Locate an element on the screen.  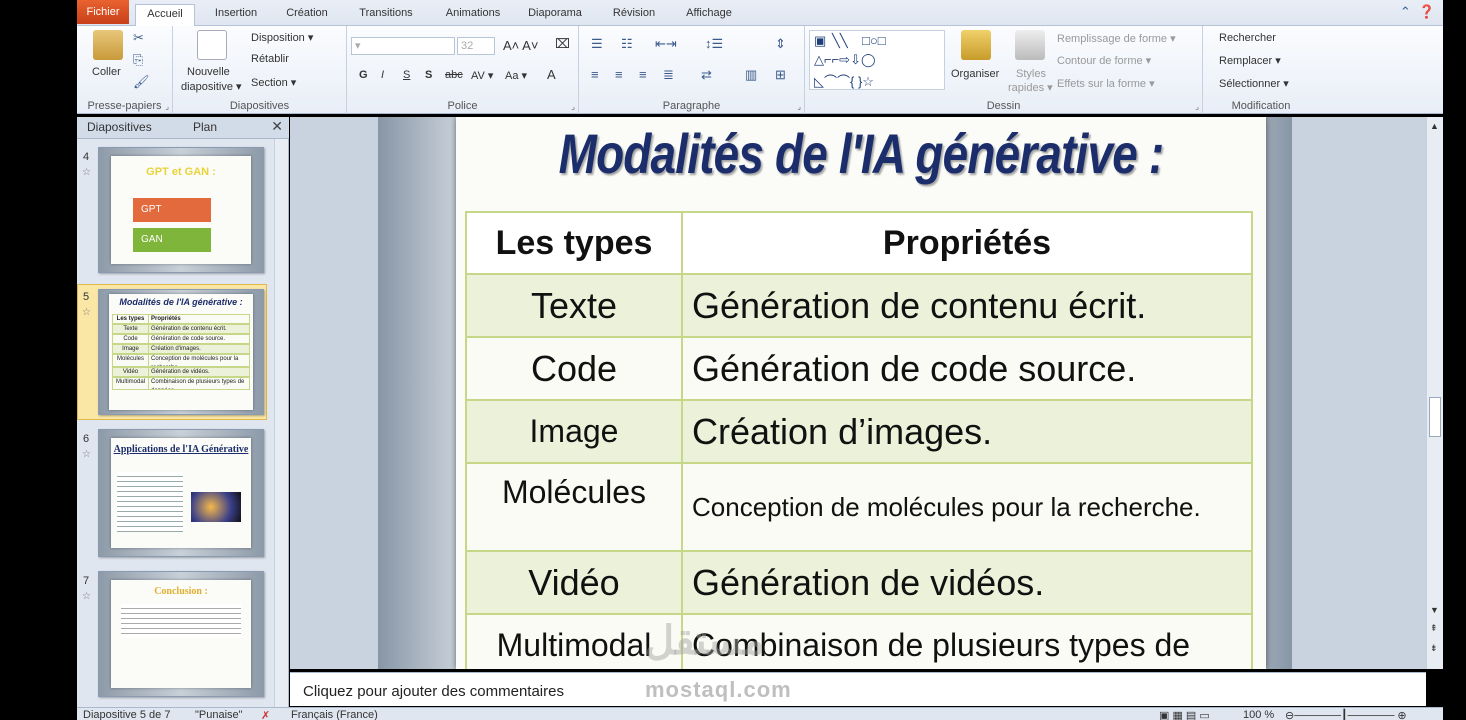
slide-title: Modalités de l'IA générative : is located at coordinates (861, 153).